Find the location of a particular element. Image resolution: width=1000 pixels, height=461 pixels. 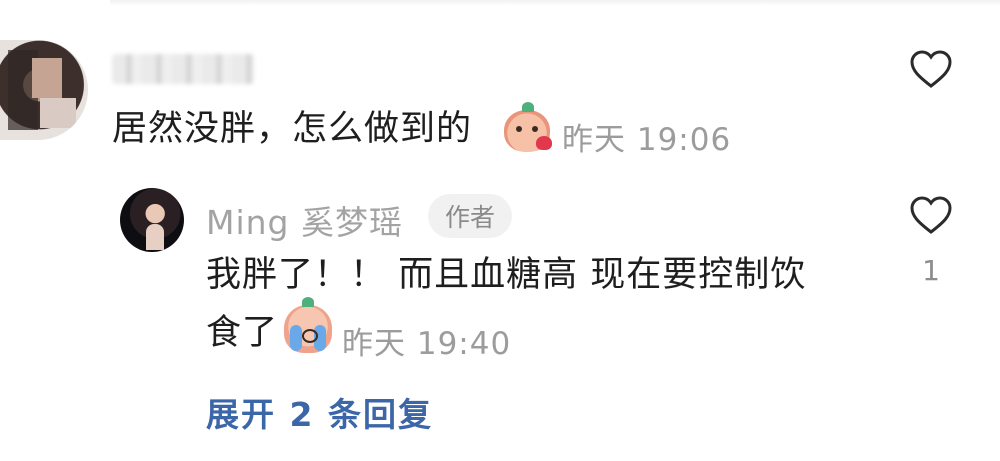

commenter-avatar is located at coordinates (44, 90).